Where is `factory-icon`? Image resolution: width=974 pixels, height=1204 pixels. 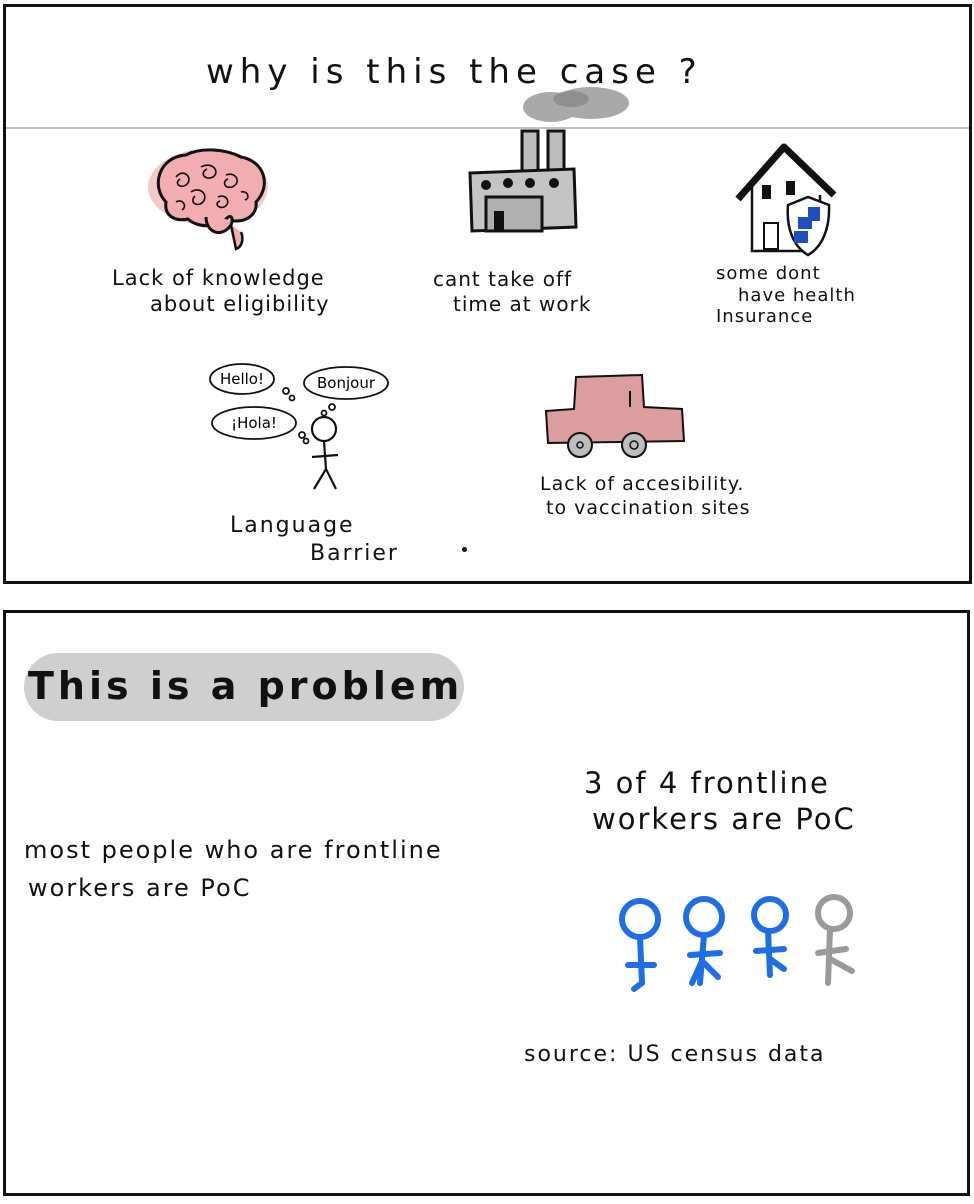 factory-icon is located at coordinates (523, 181).